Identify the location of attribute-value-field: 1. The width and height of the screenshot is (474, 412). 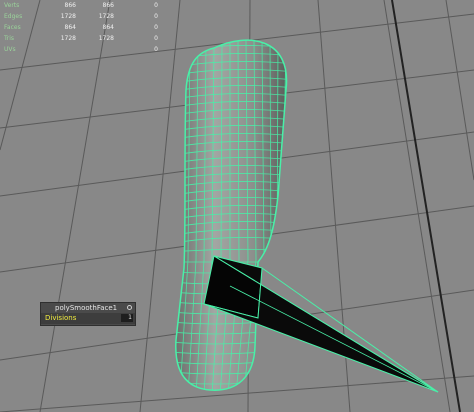
(127, 318).